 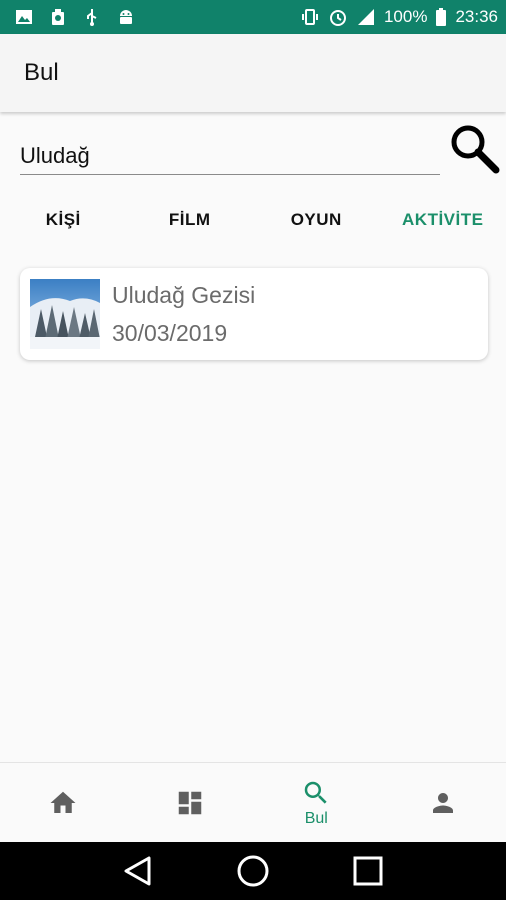 What do you see at coordinates (24, 17) in the screenshot?
I see `image-icon` at bounding box center [24, 17].